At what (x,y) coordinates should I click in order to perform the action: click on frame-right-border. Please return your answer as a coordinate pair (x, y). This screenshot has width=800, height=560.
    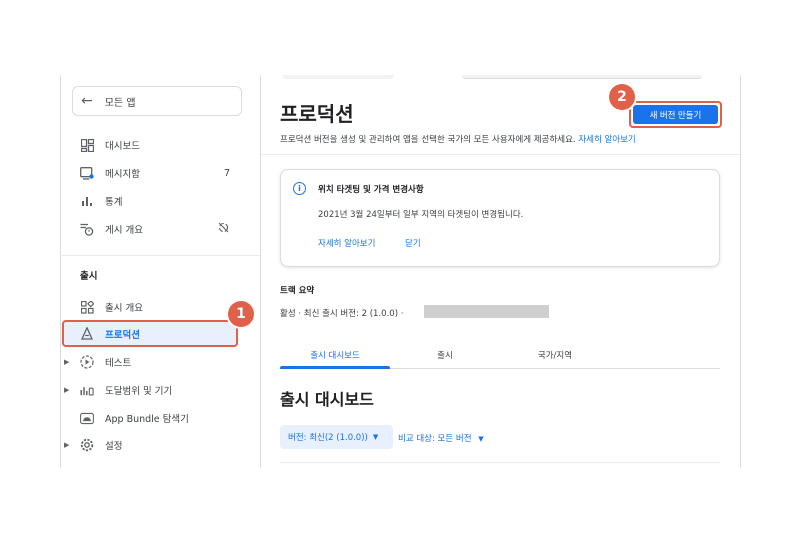
    Looking at the image, I should click on (740, 271).